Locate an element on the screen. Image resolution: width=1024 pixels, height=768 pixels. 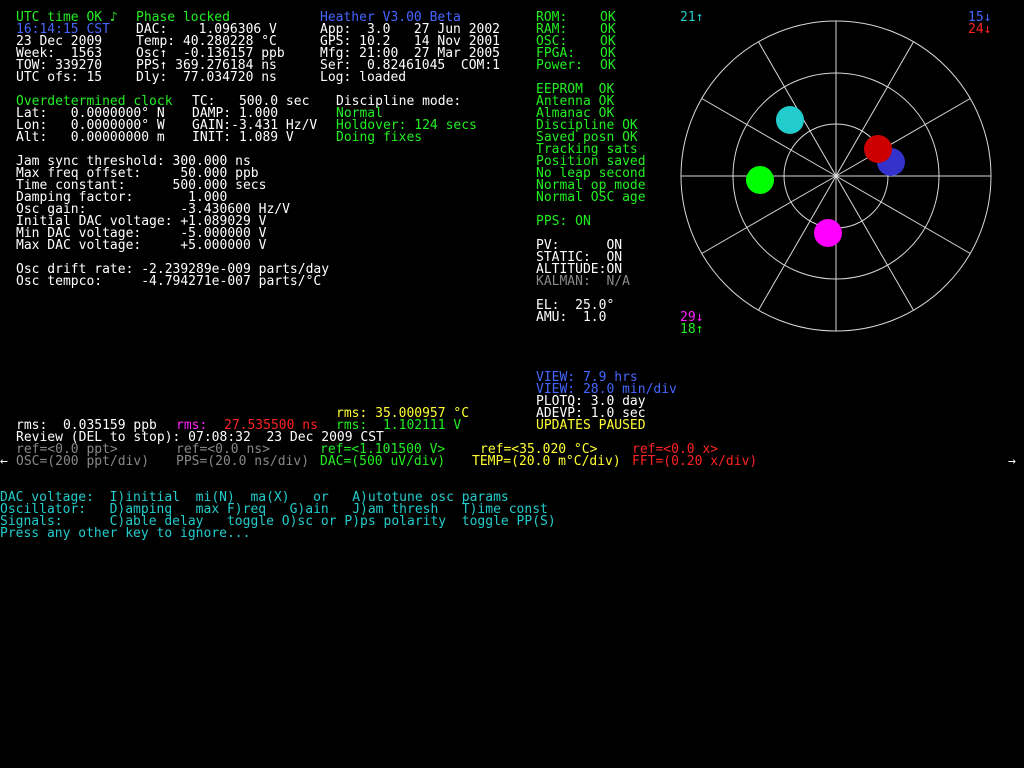
amu-mask: AMU: 1.0 is located at coordinates (571, 317).